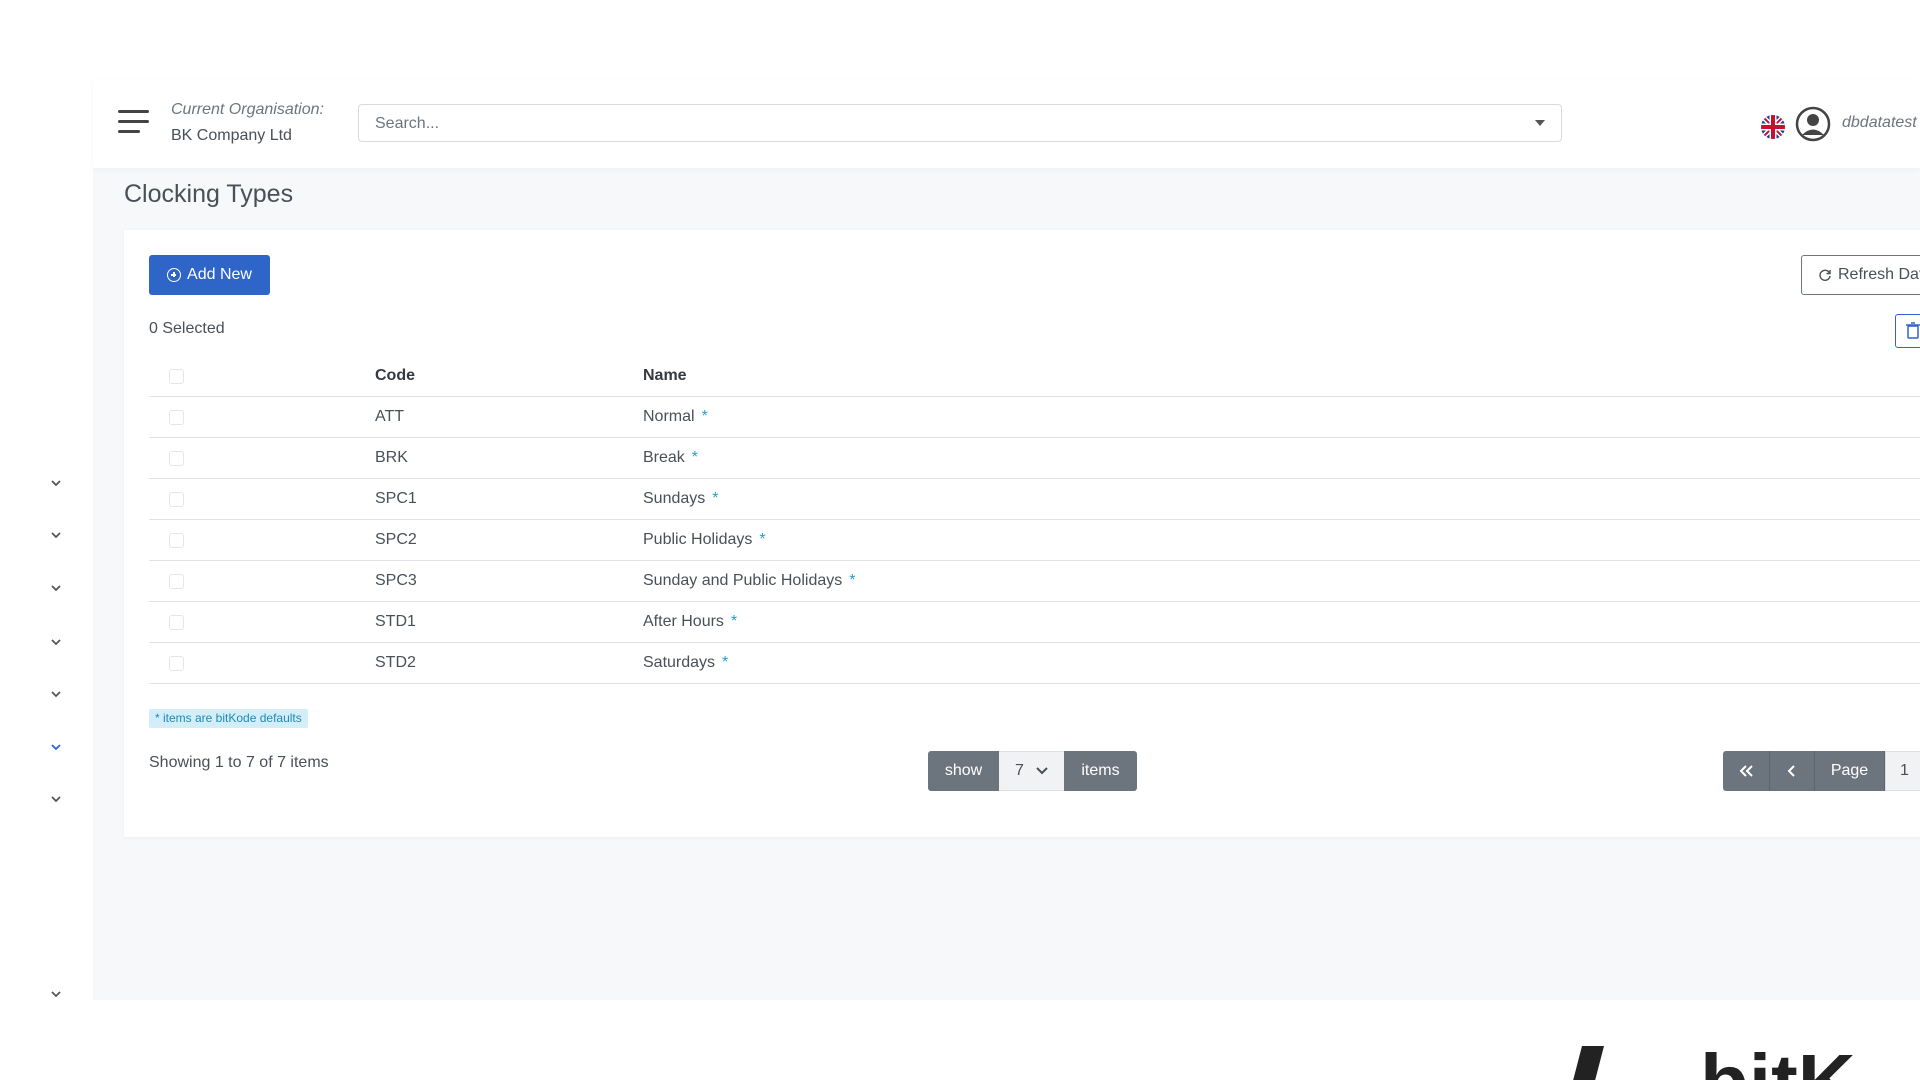 Image resolution: width=1920 pixels, height=1080 pixels. I want to click on column-header-code: Code, so click(395, 376).